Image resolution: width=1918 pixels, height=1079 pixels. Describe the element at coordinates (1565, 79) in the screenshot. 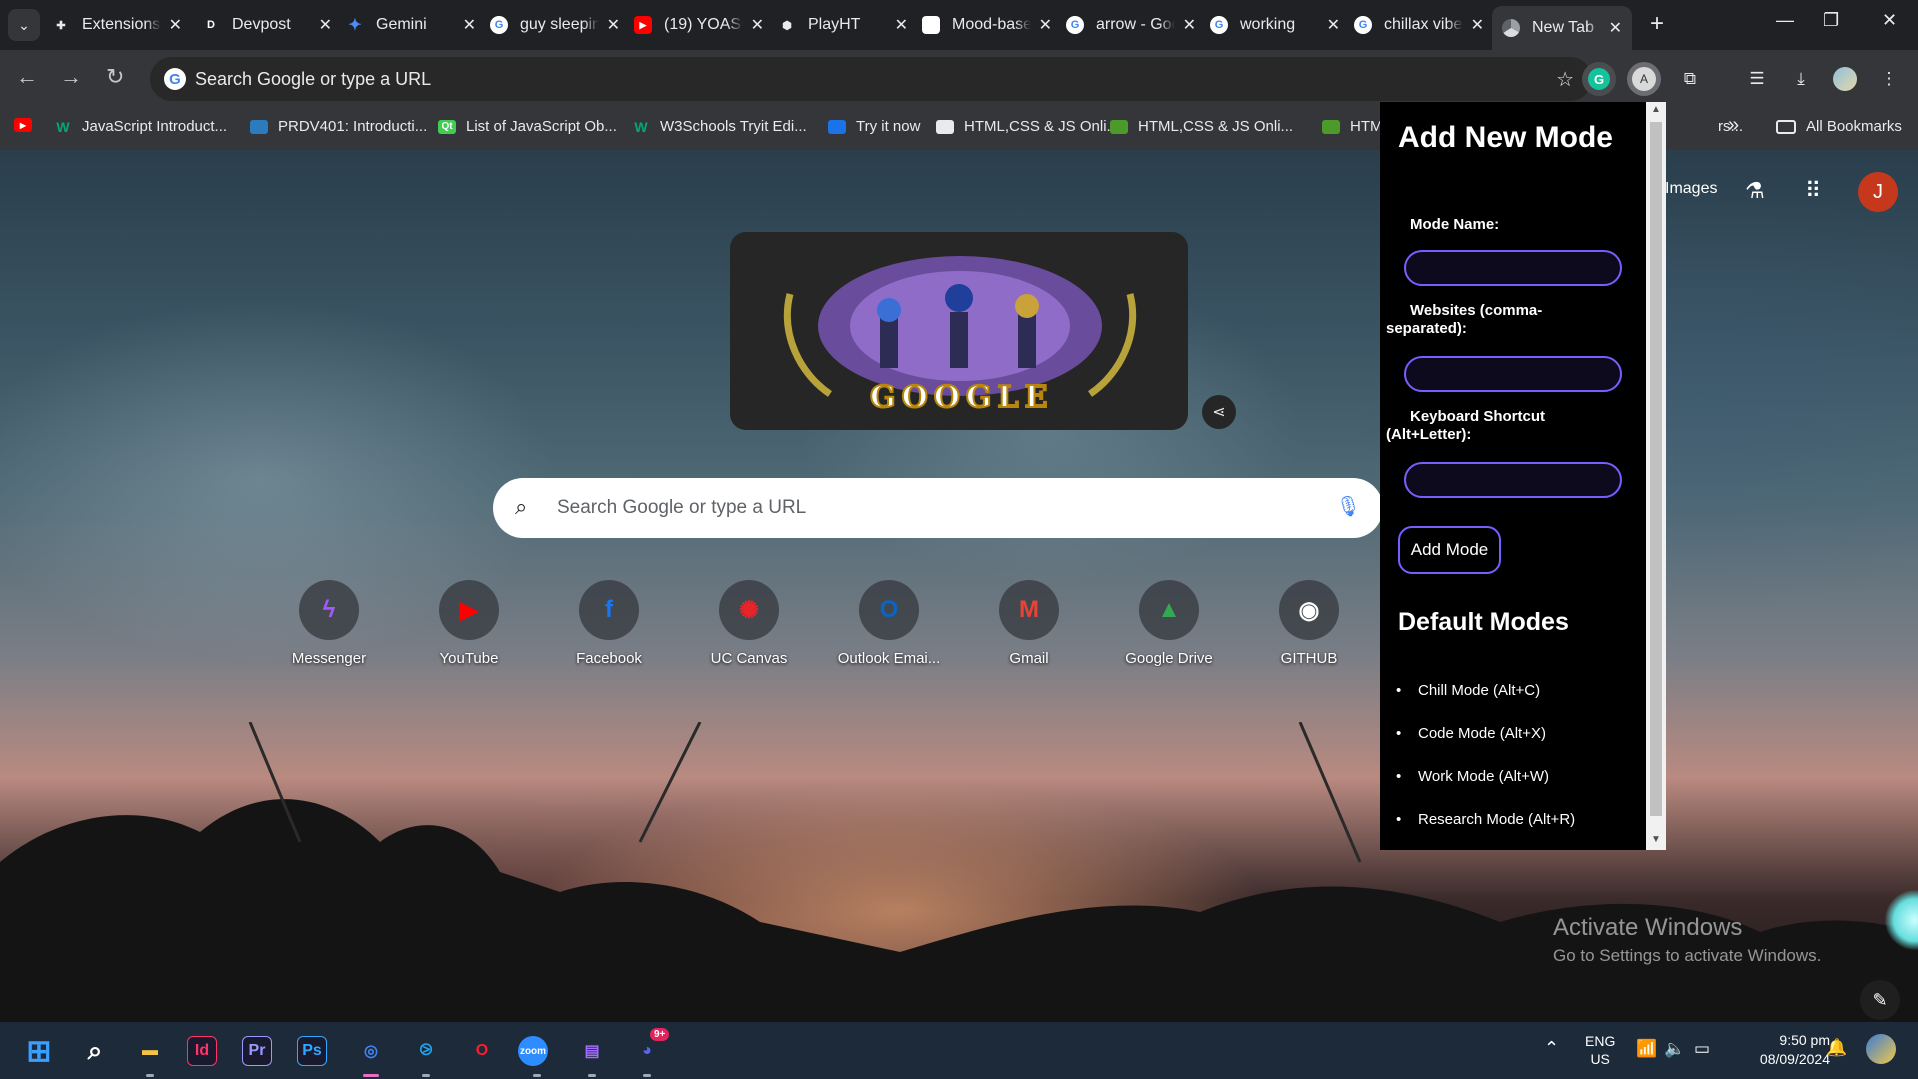

I see `bookmark-star-button: ☆` at that location.